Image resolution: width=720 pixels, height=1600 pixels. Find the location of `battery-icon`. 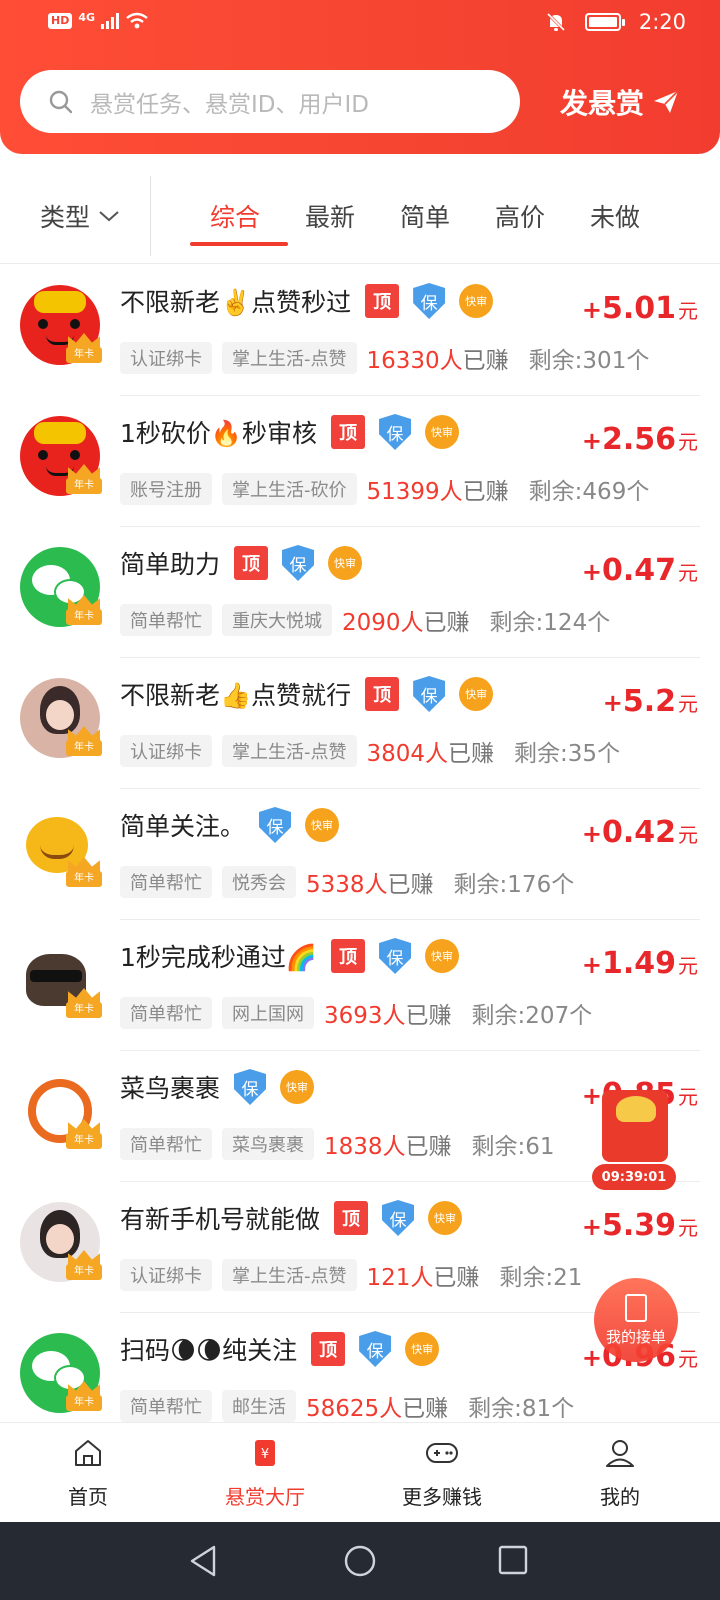

battery-icon is located at coordinates (604, 22).